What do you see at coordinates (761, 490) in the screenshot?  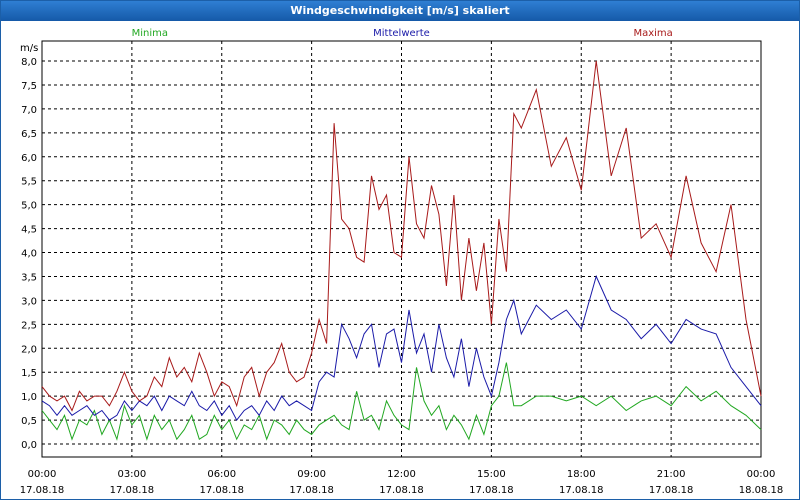 I see `x-tick-date: 18.08.18` at bounding box center [761, 490].